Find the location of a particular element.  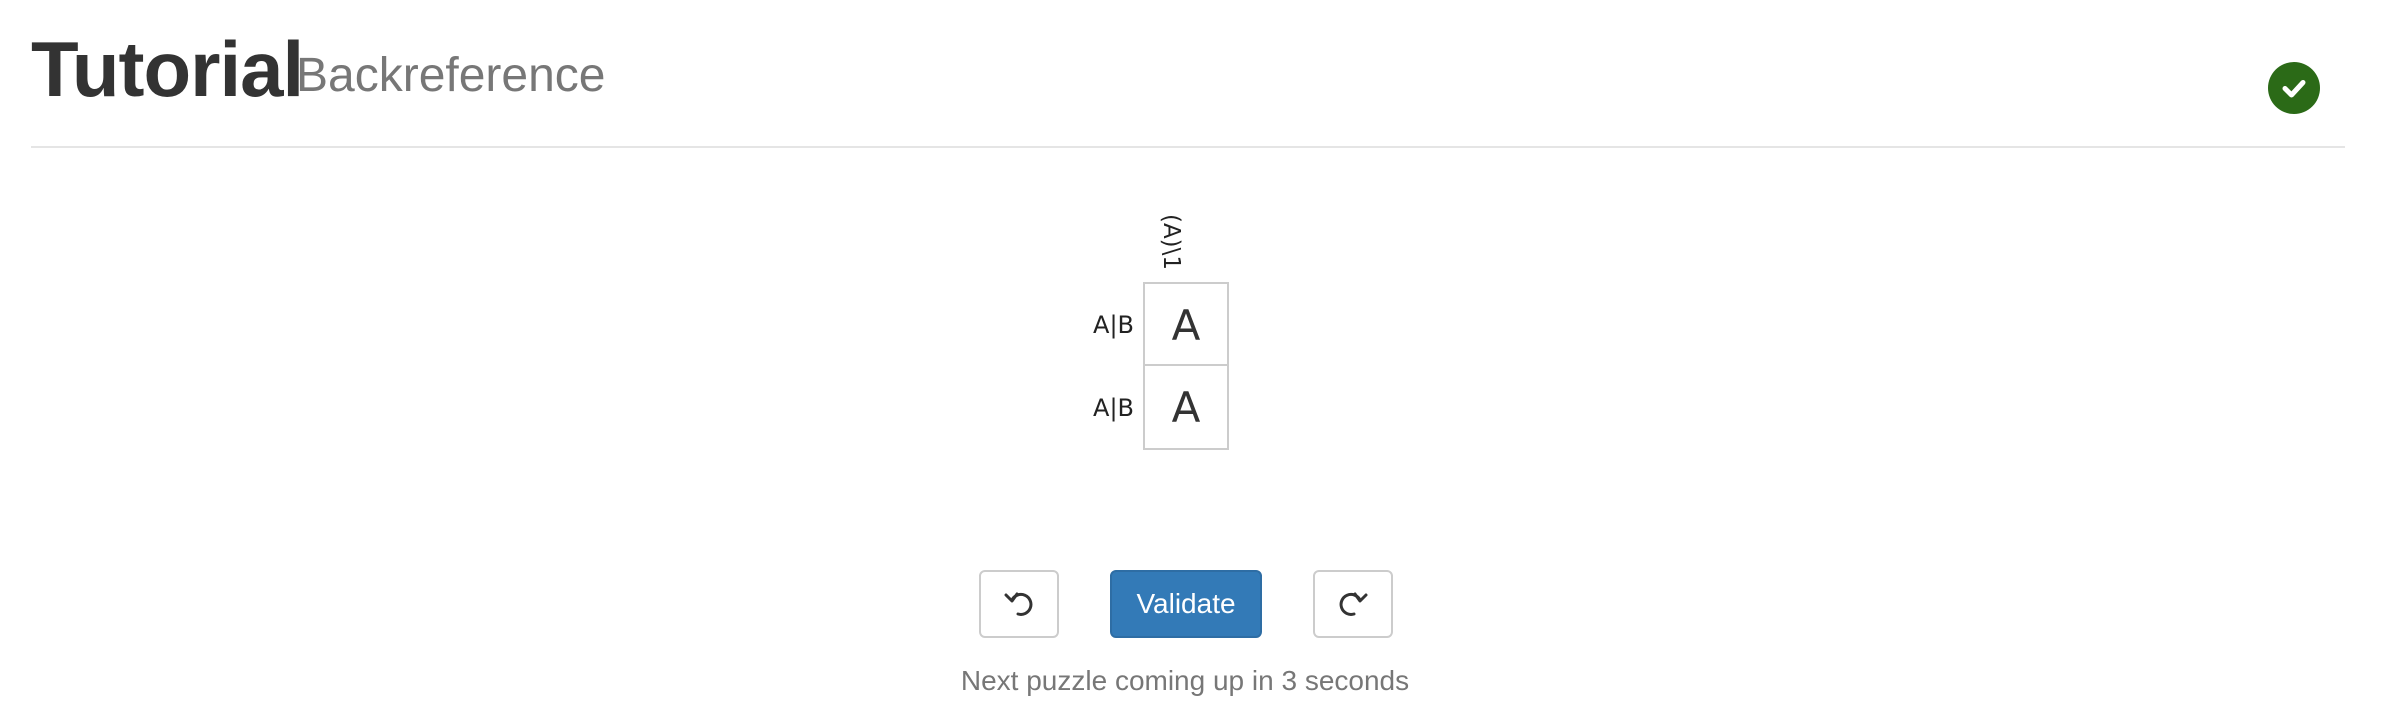

redo-button is located at coordinates (1353, 604).